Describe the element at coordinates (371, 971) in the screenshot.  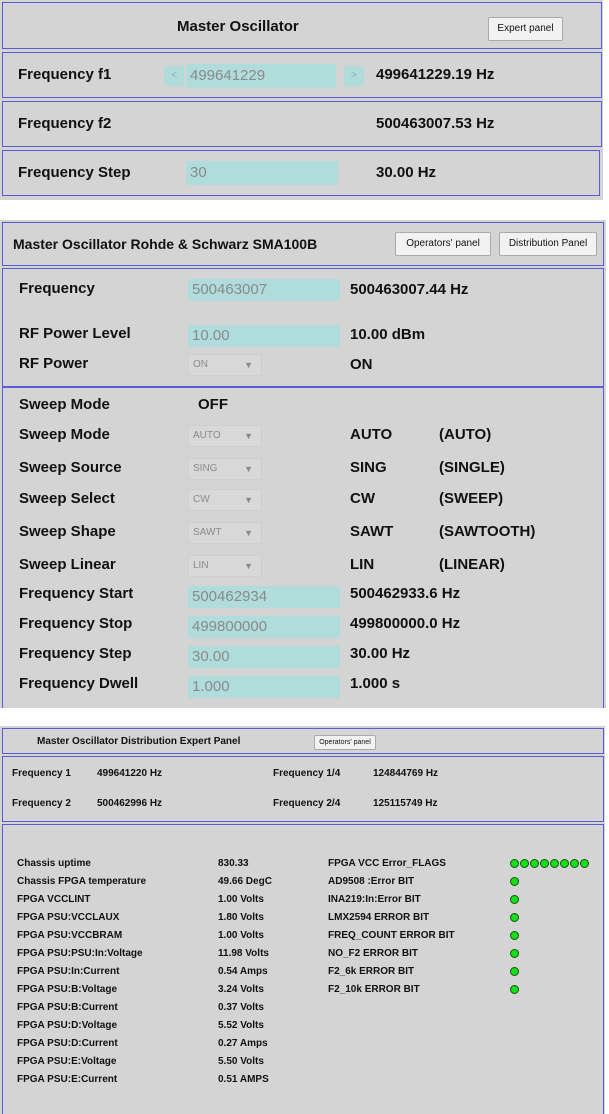
I see `error-flag-label: F2_6k ERROR BIT` at that location.